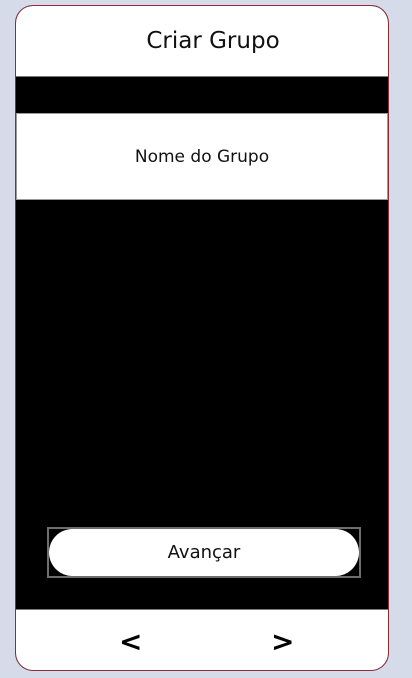 The width and height of the screenshot is (412, 678). I want to click on next-button: Avançar, so click(204, 552).